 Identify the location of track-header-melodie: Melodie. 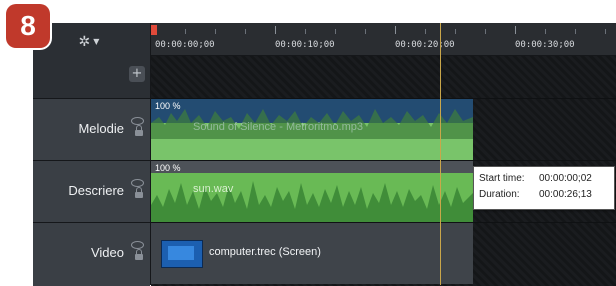
(91, 129).